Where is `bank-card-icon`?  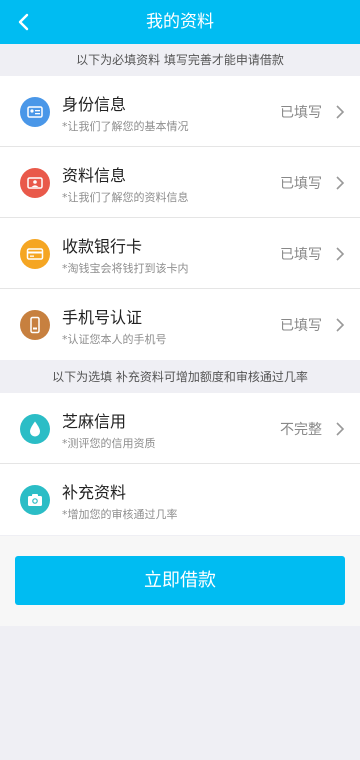 bank-card-icon is located at coordinates (35, 254).